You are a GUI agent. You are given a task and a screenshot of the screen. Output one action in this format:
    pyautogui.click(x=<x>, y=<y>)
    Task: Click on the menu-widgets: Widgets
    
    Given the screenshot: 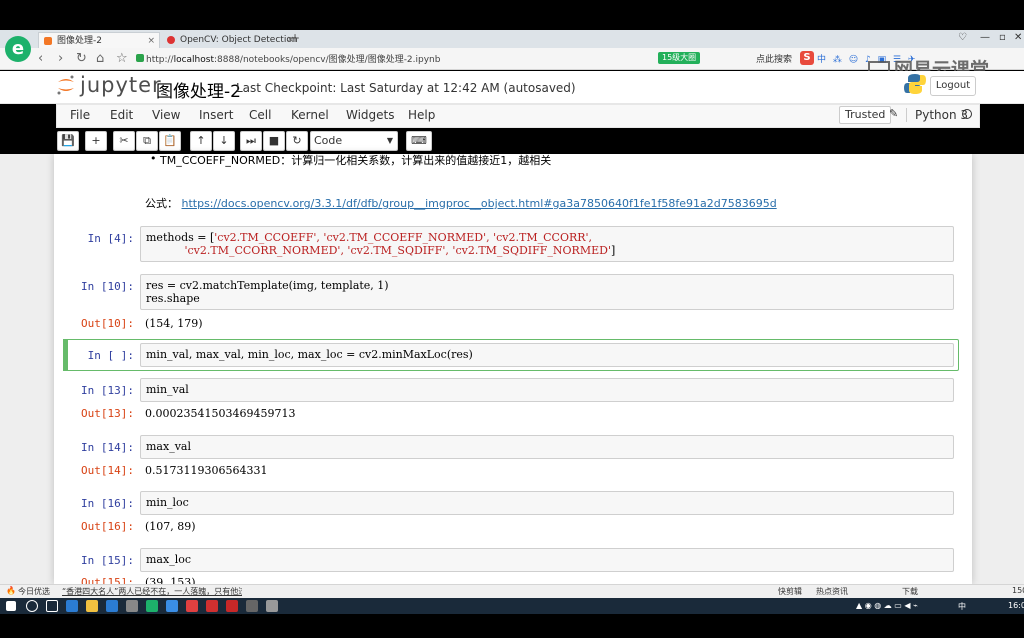 What is the action you would take?
    pyautogui.click(x=370, y=115)
    